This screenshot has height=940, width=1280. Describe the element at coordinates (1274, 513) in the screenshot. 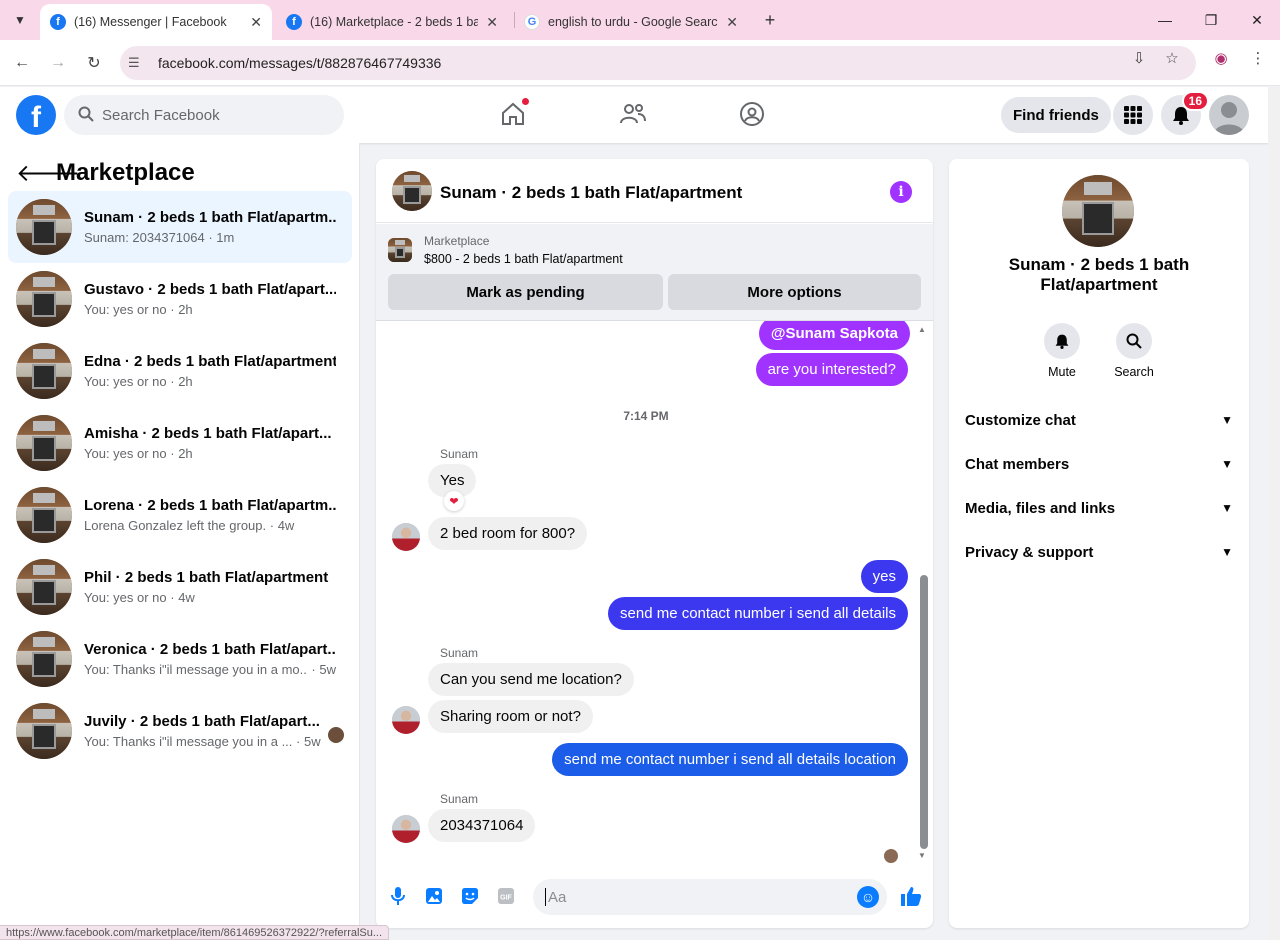

I see `page-scrollbar` at that location.